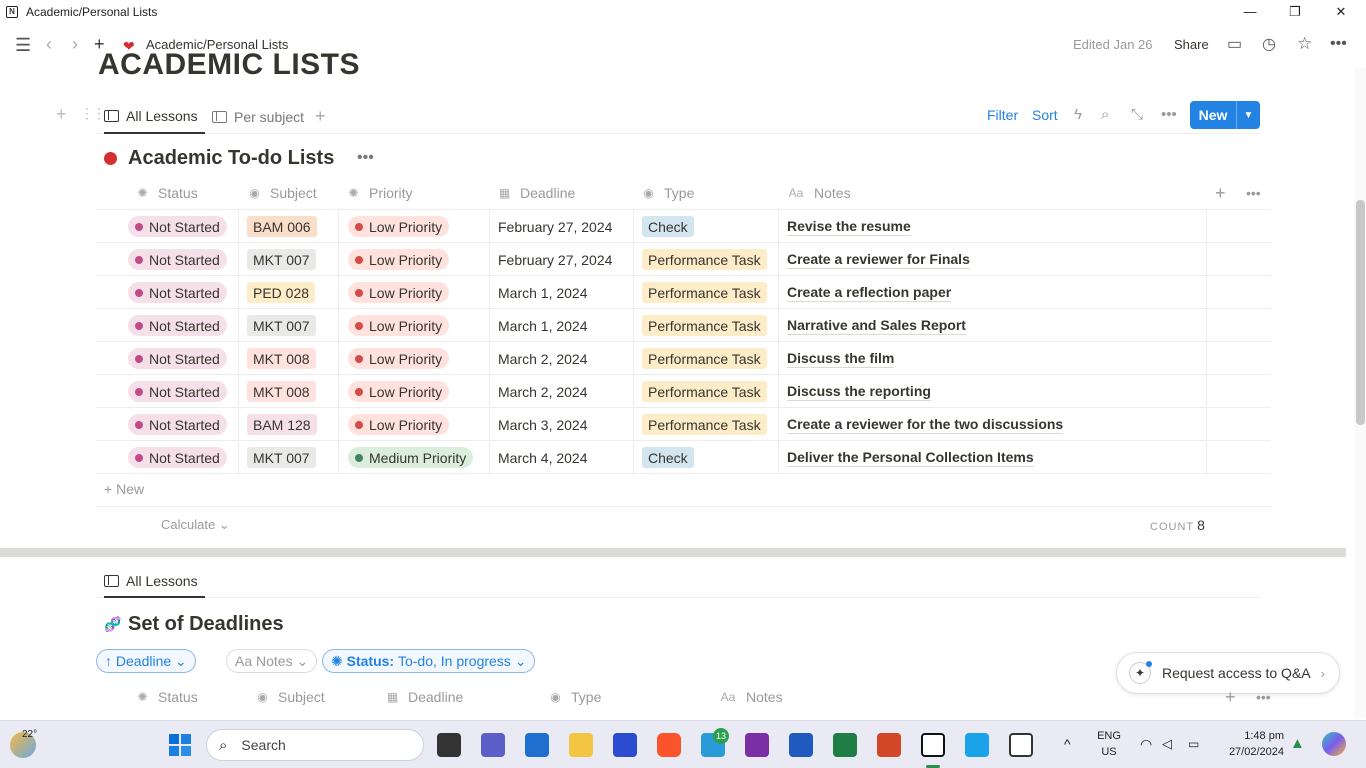 Image resolution: width=1366 pixels, height=768 pixels. Describe the element at coordinates (23, 45) in the screenshot. I see `sidebar-menu-icon: ☰` at that location.